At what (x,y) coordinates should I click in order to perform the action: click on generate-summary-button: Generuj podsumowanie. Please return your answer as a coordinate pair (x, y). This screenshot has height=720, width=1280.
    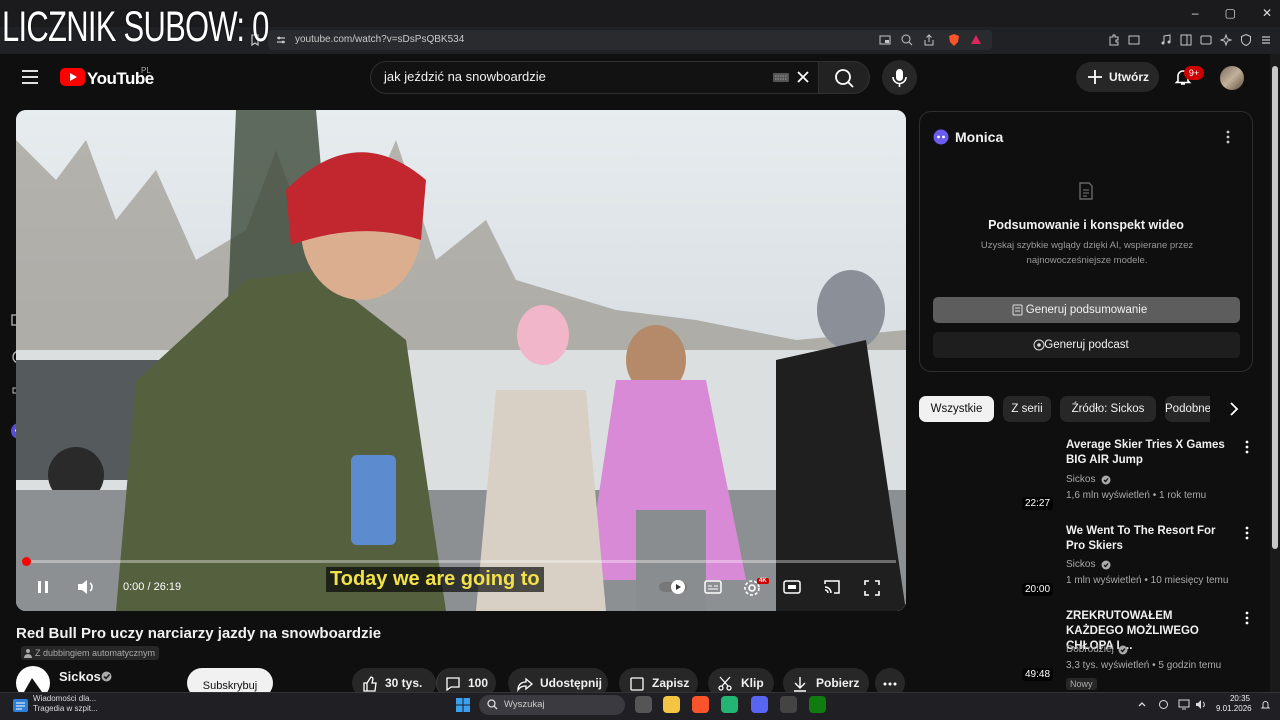
    Looking at the image, I should click on (1086, 310).